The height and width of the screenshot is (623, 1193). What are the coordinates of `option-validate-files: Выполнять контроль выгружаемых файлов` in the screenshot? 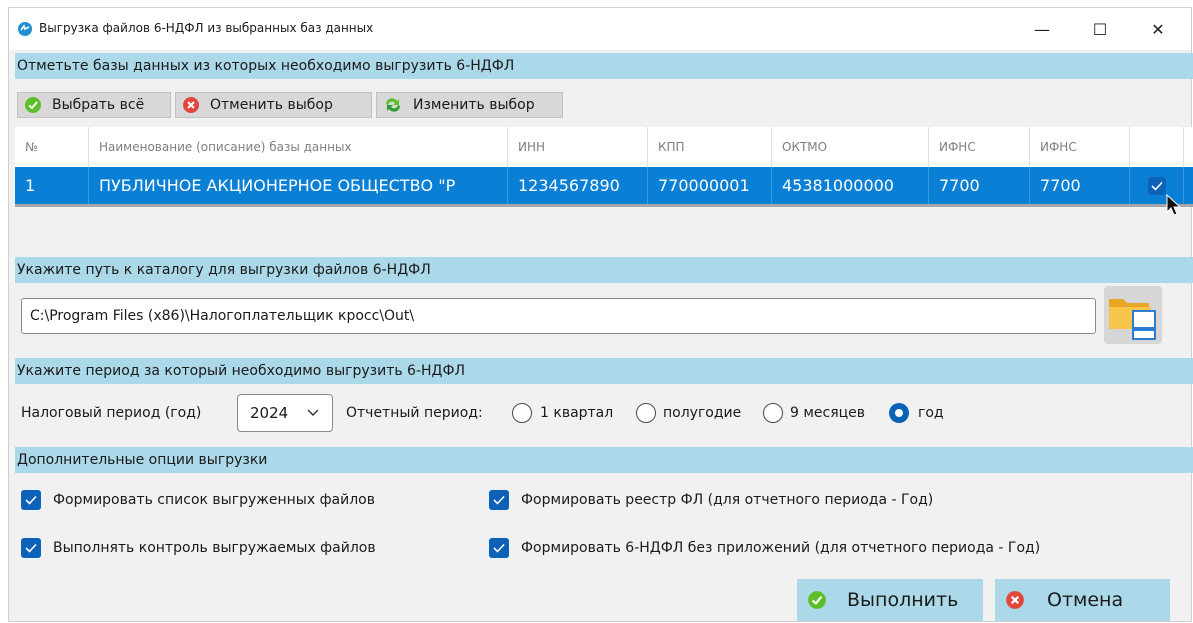 It's located at (198, 548).